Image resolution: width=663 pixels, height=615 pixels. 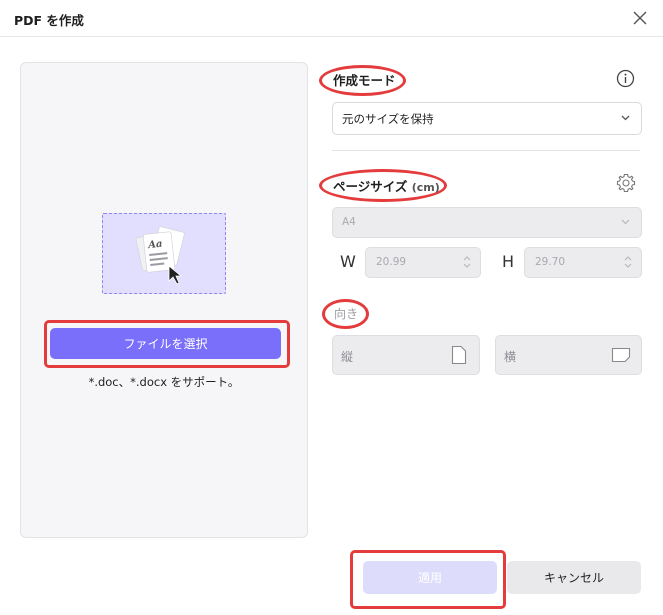 What do you see at coordinates (430, 577) in the screenshot?
I see `apply-button: 適用` at bounding box center [430, 577].